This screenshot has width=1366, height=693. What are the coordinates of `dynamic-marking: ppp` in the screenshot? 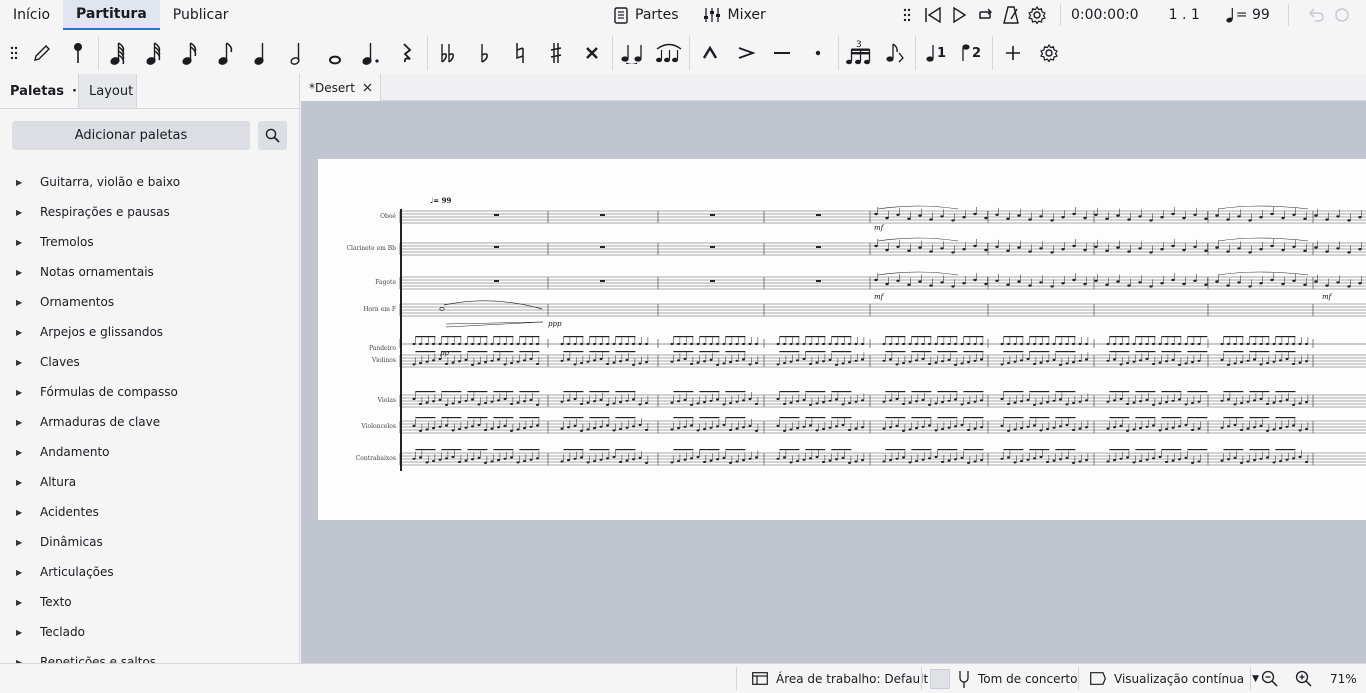 It's located at (555, 324).